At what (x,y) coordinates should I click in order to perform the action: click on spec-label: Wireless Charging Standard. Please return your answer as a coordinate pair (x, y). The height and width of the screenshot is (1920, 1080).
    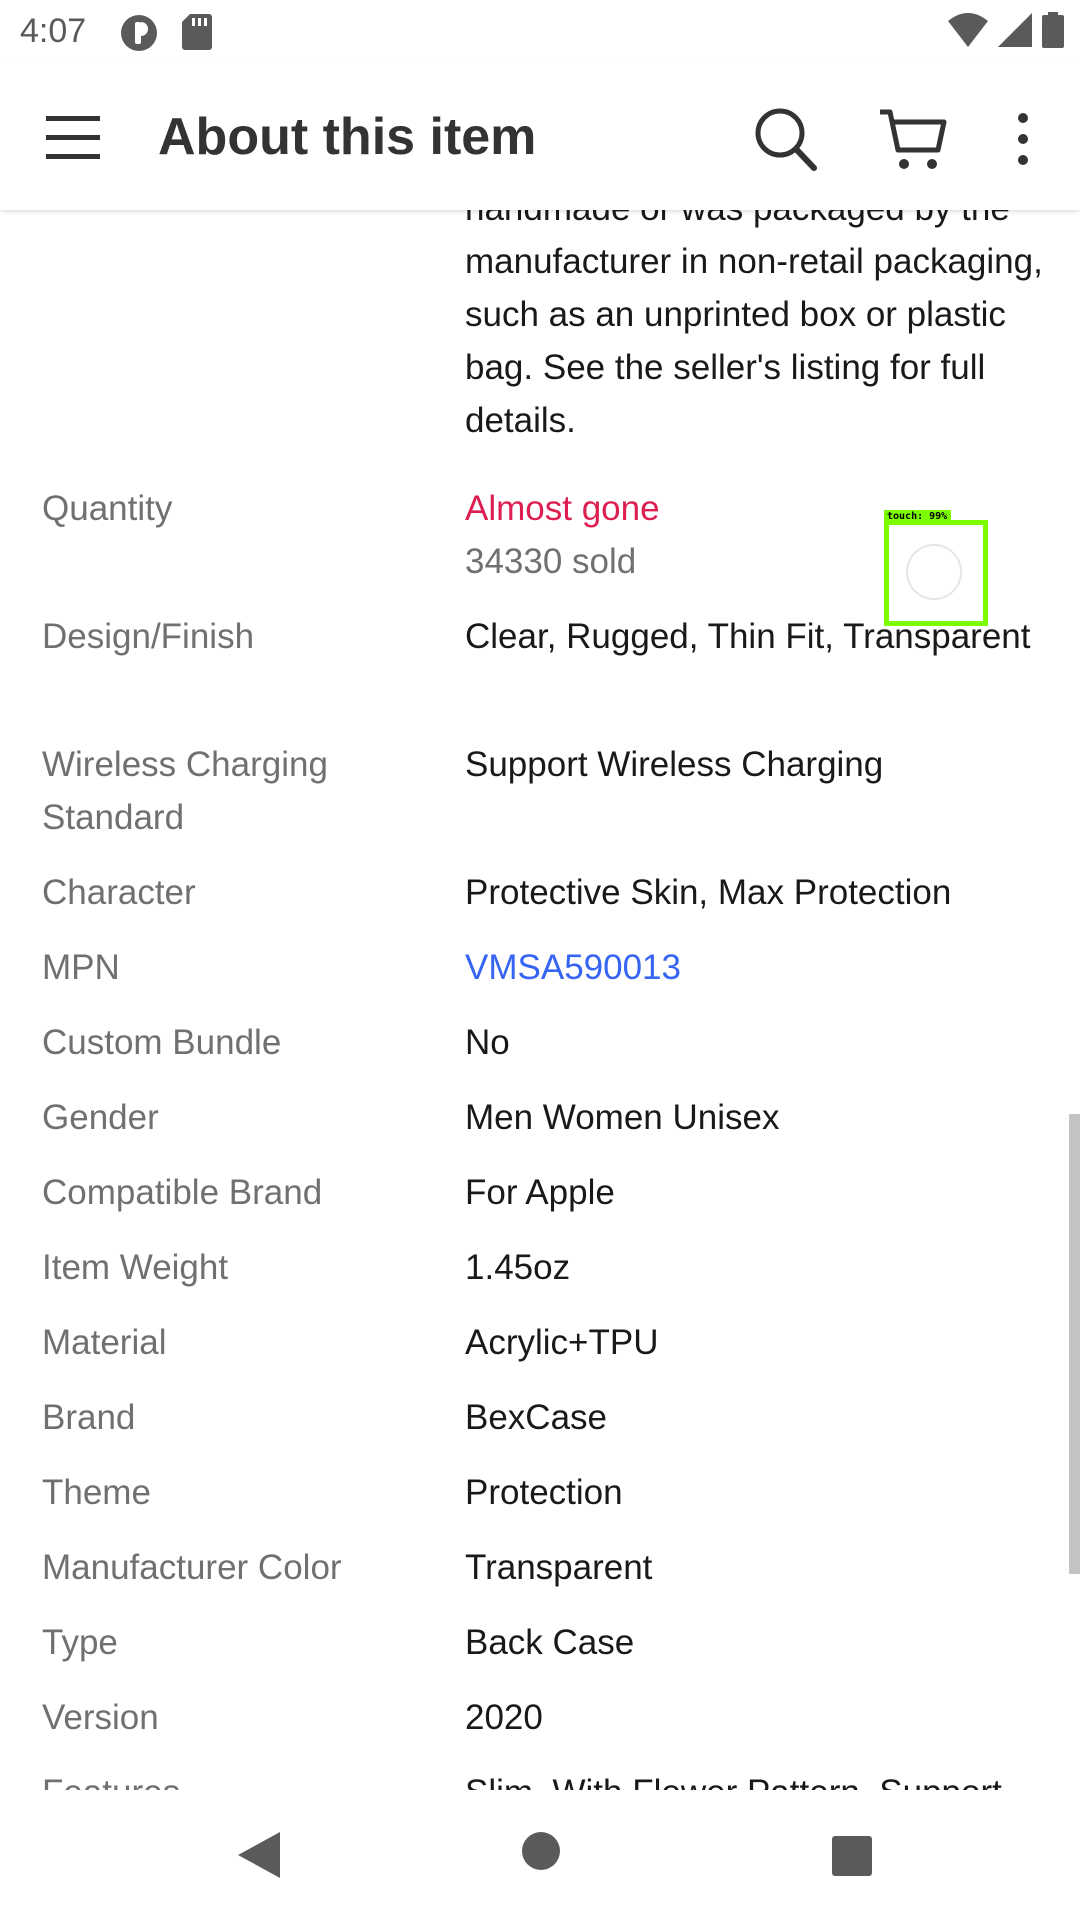
    Looking at the image, I should click on (185, 791).